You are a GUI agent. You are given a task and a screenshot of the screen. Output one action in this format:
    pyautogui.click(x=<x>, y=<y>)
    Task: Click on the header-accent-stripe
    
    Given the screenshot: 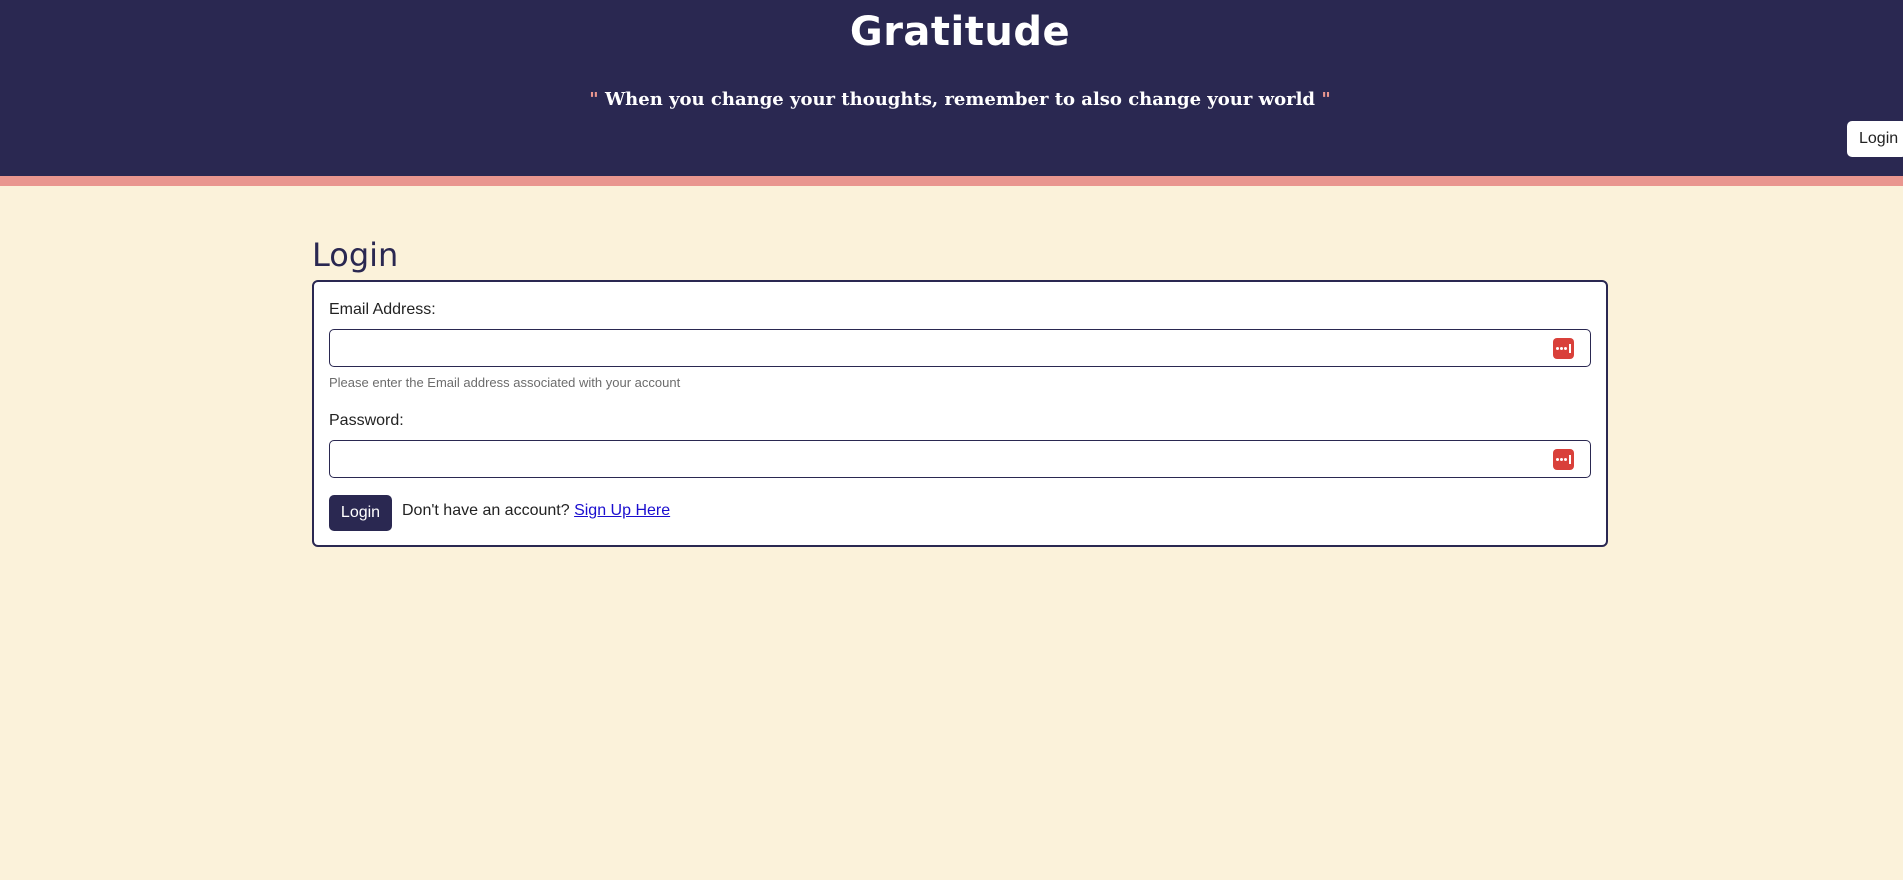 What is the action you would take?
    pyautogui.click(x=951, y=181)
    